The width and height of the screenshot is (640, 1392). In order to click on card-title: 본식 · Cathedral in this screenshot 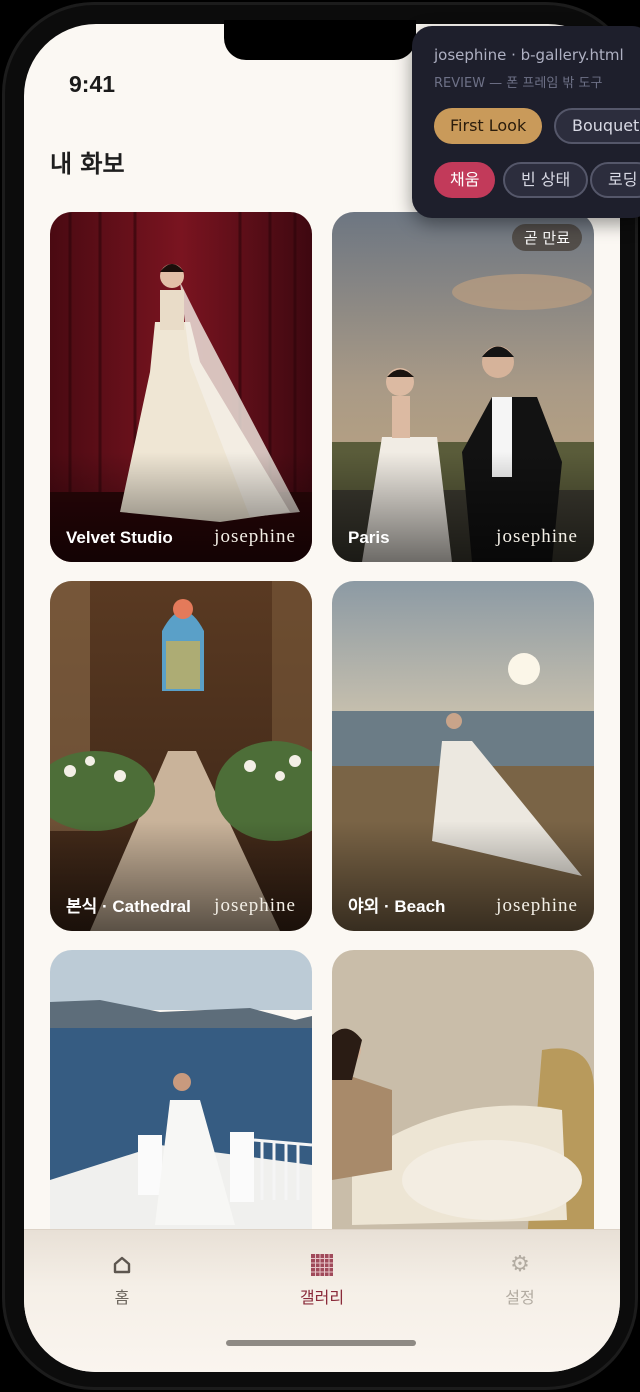, I will do `click(128, 906)`.